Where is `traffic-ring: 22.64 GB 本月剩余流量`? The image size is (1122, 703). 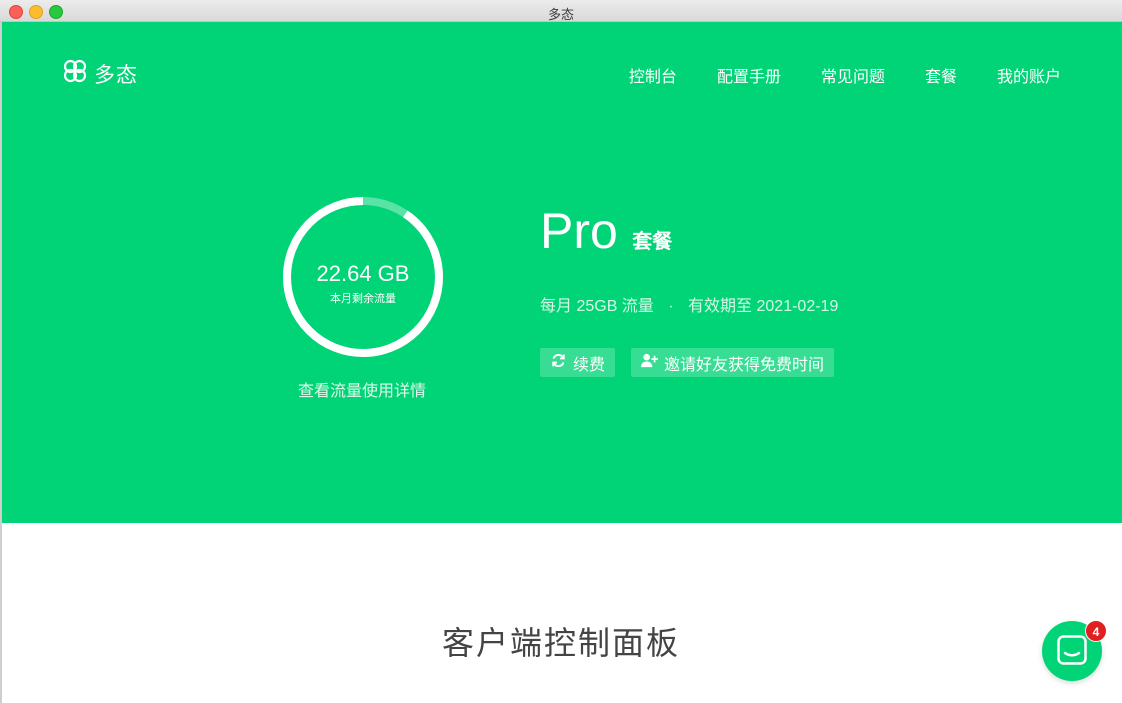 traffic-ring: 22.64 GB 本月剩余流量 is located at coordinates (363, 277).